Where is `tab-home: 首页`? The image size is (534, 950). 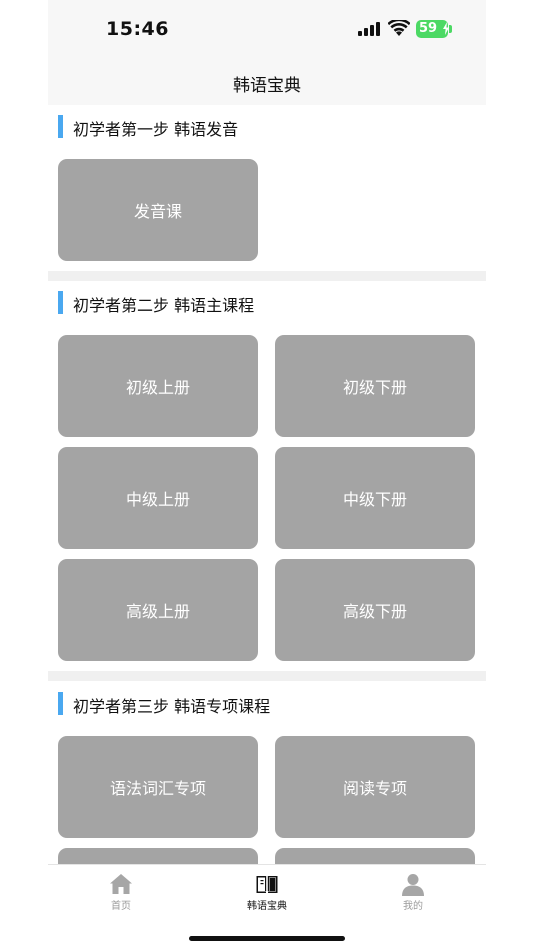
tab-home: 首页 is located at coordinates (121, 890).